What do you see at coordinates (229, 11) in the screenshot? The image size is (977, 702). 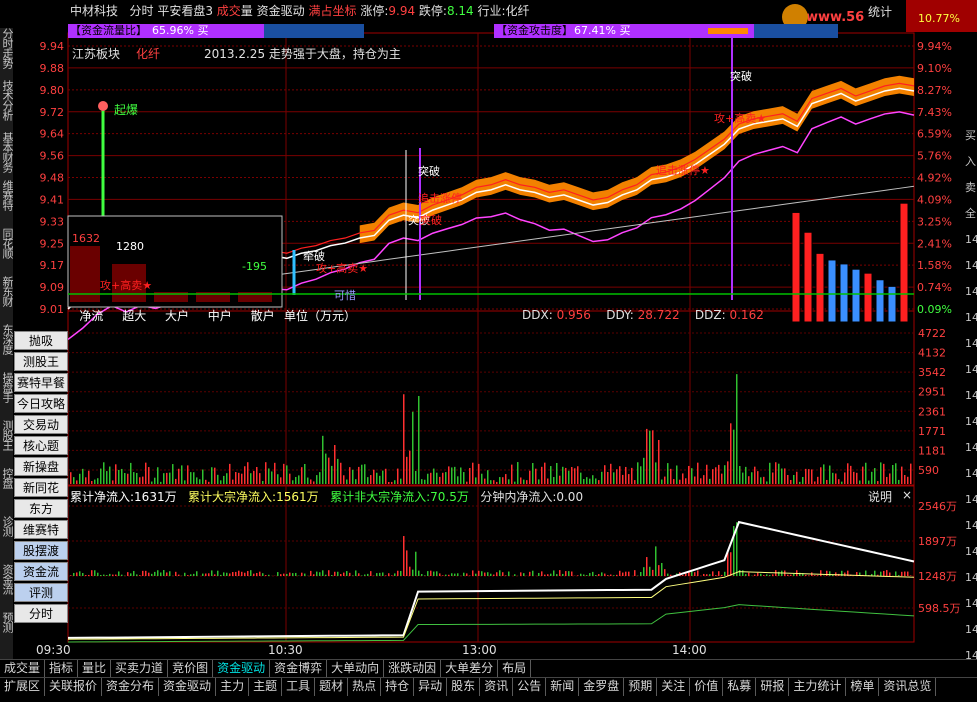 I see `tab-chengjiao: 成交` at bounding box center [229, 11].